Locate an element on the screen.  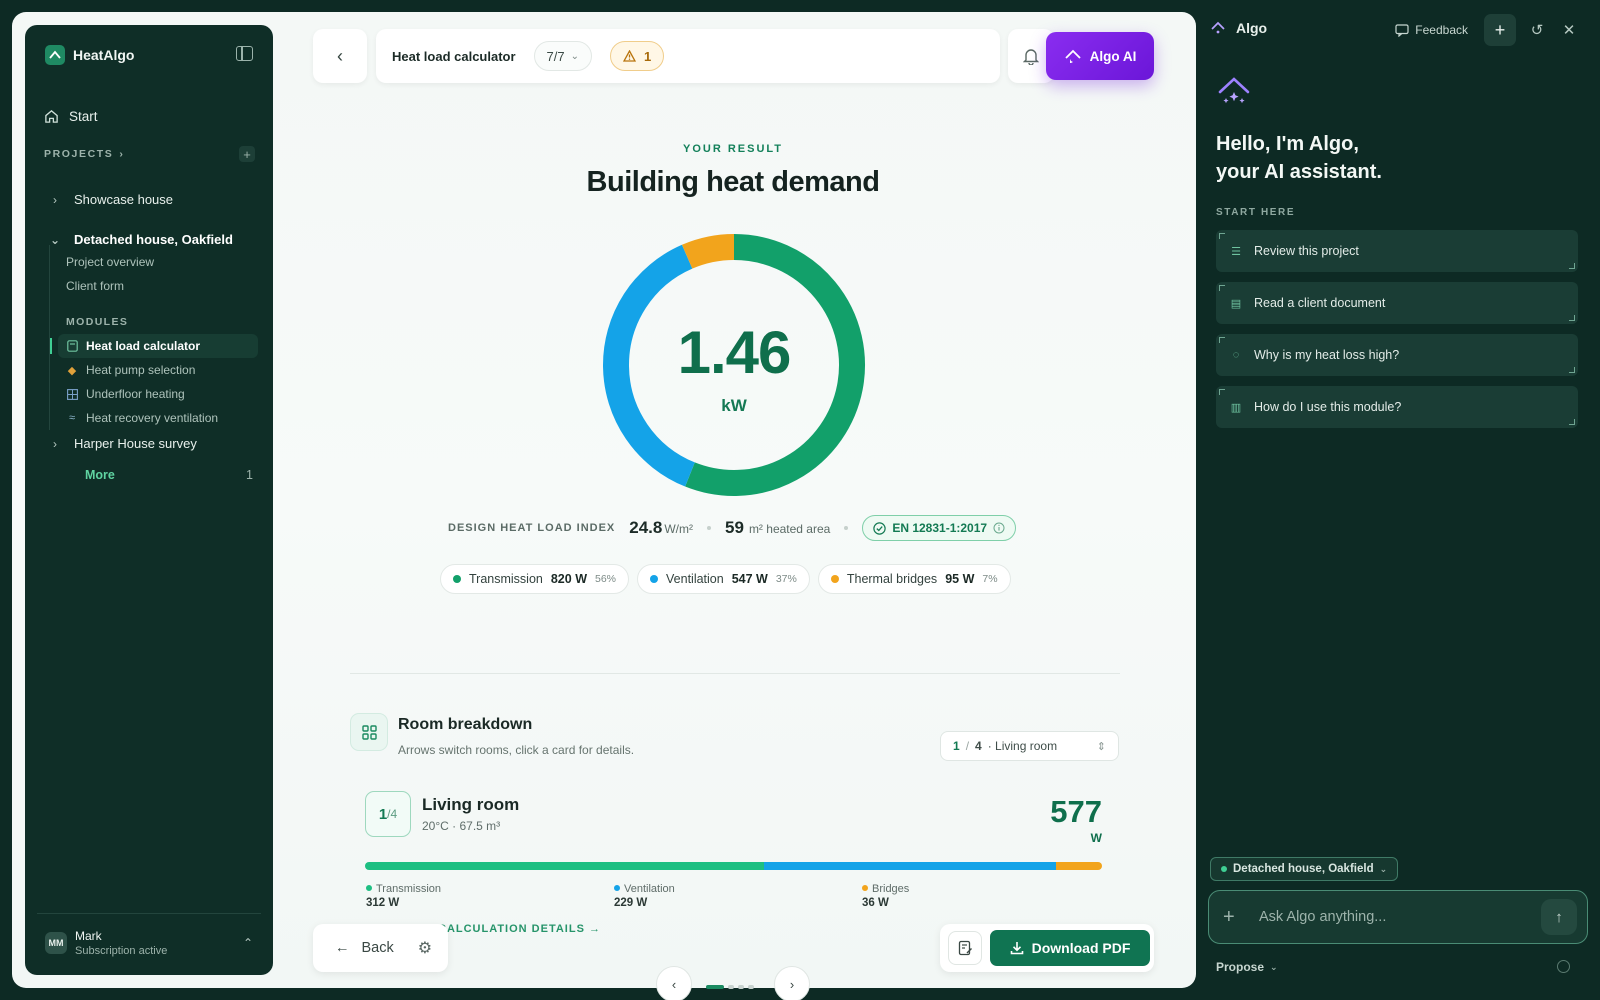
chip-label: Ventilation is located at coordinates (695, 579).